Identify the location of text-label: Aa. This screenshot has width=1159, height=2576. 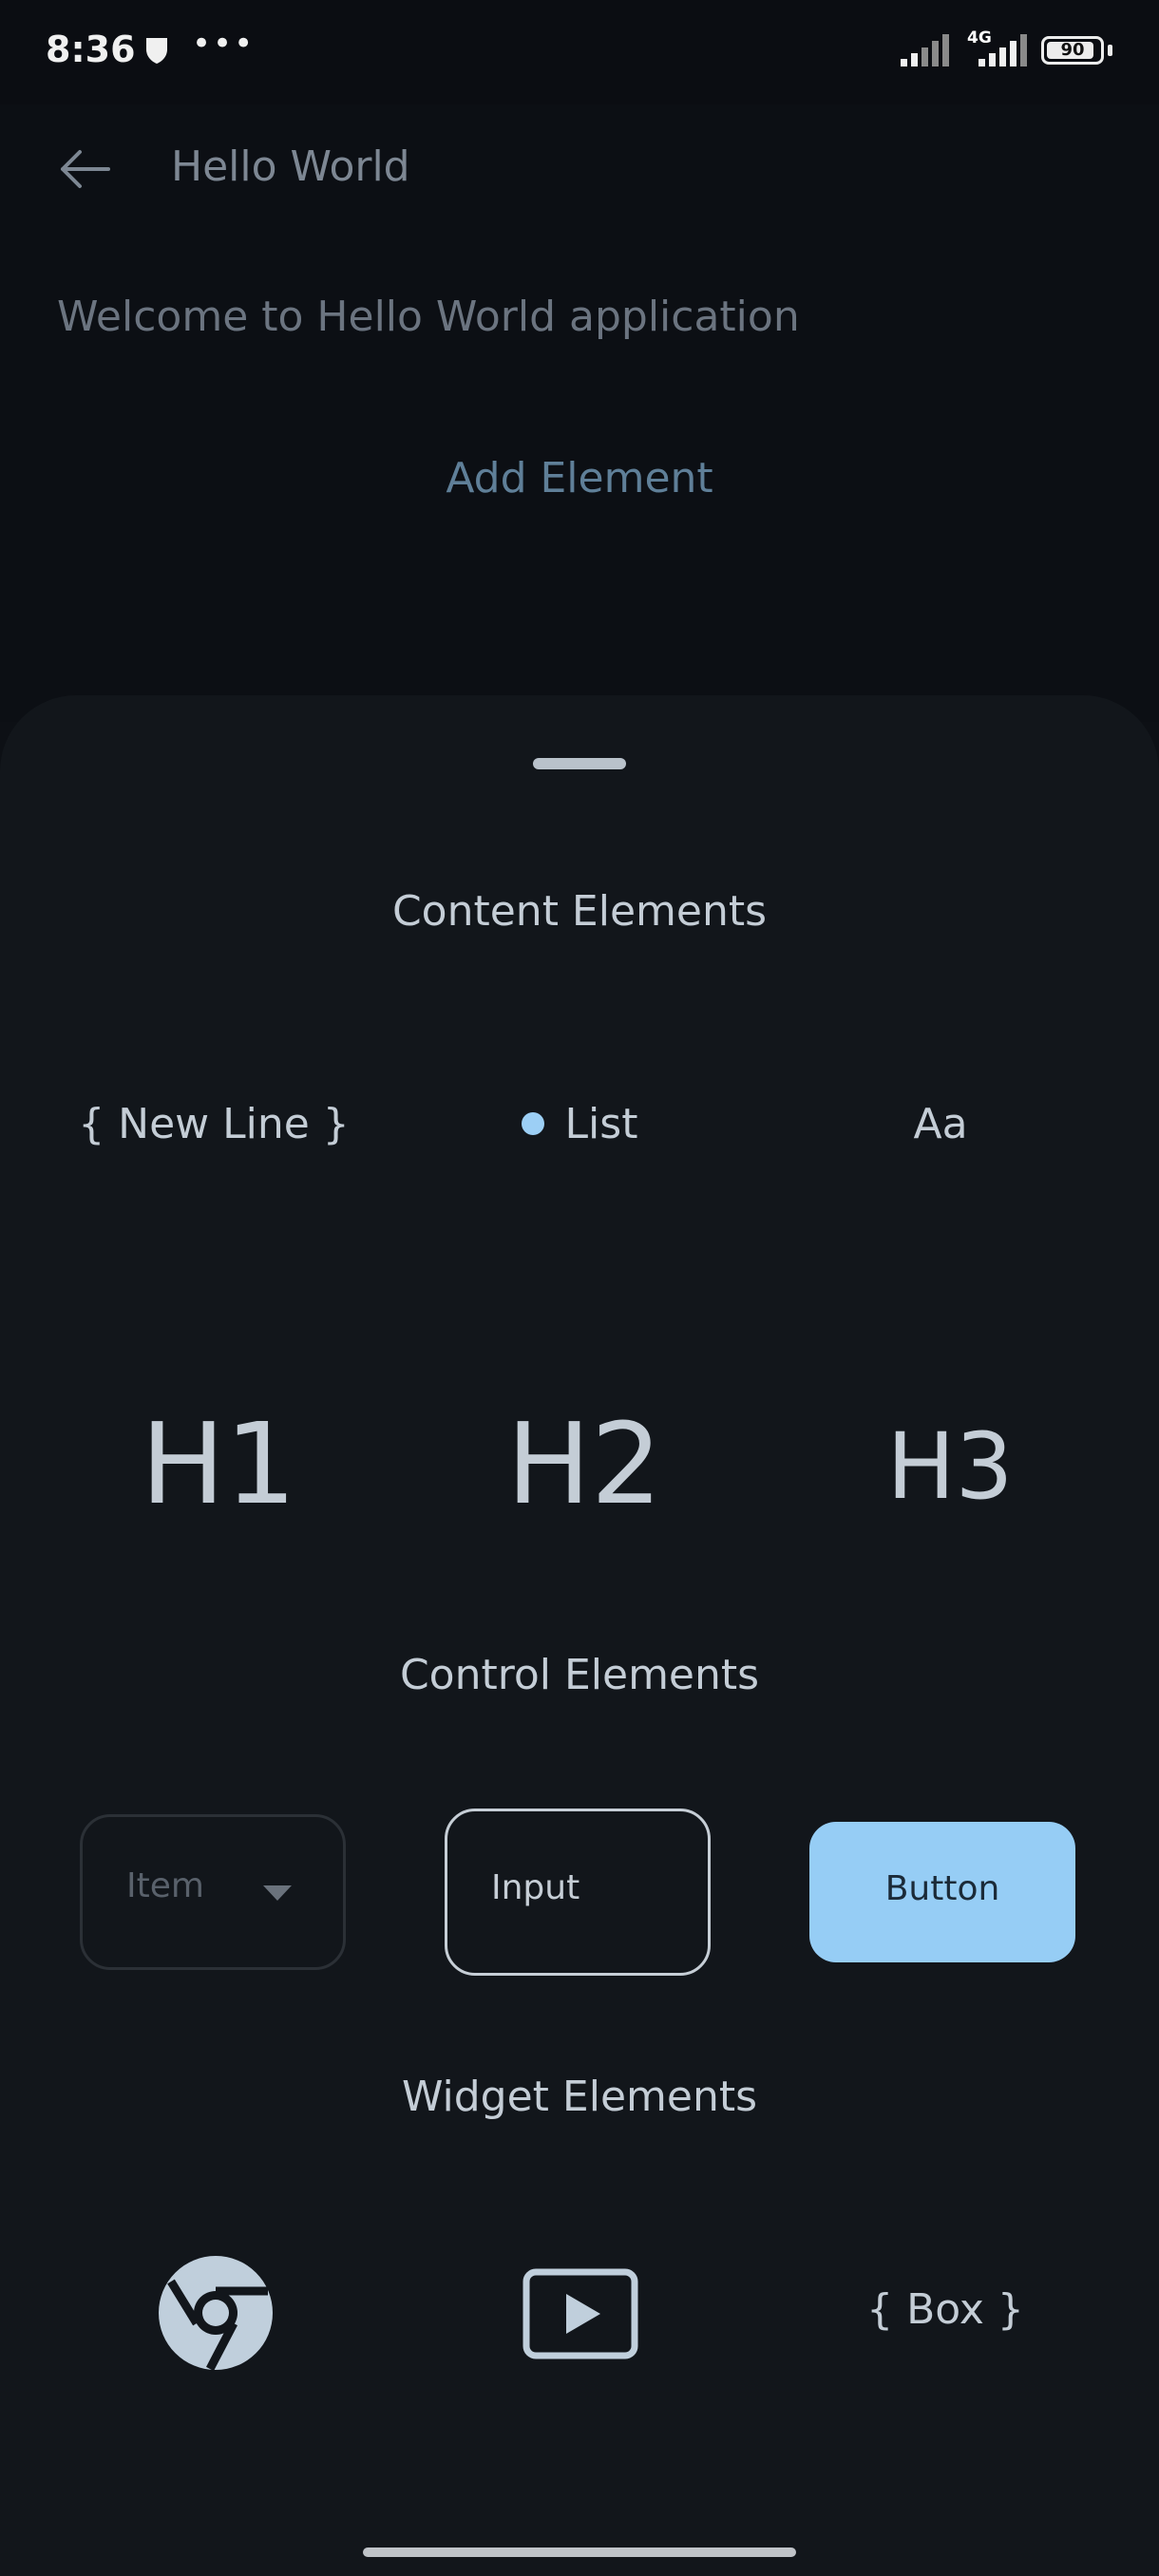
(940, 1124).